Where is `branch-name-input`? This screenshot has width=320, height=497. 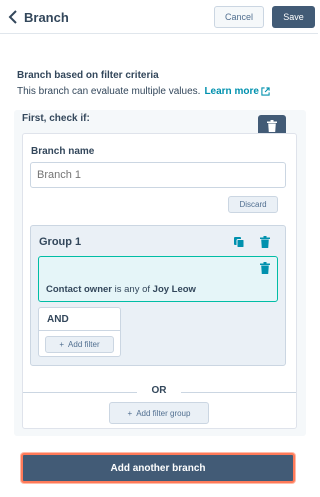
branch-name-input is located at coordinates (158, 175).